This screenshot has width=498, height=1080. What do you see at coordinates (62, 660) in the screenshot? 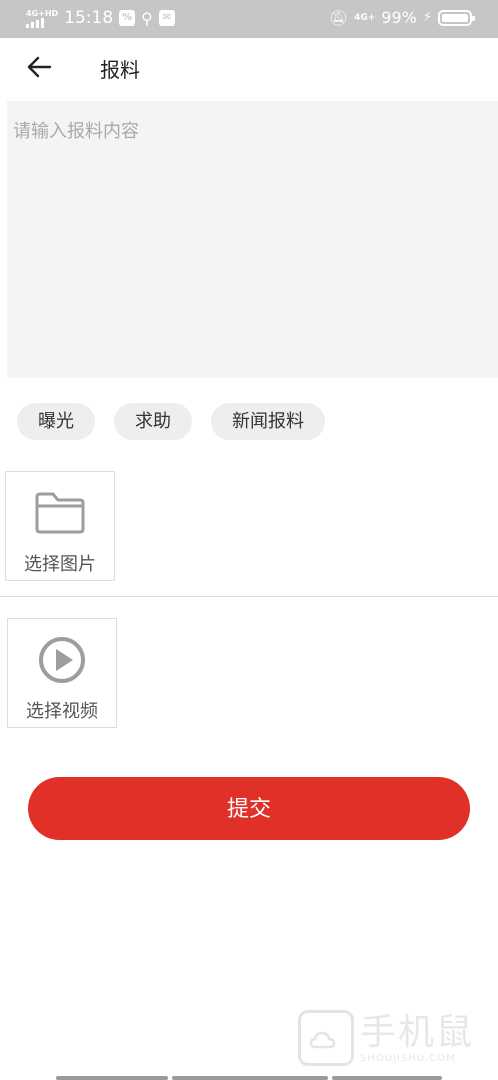
I see `play-circle-icon` at bounding box center [62, 660].